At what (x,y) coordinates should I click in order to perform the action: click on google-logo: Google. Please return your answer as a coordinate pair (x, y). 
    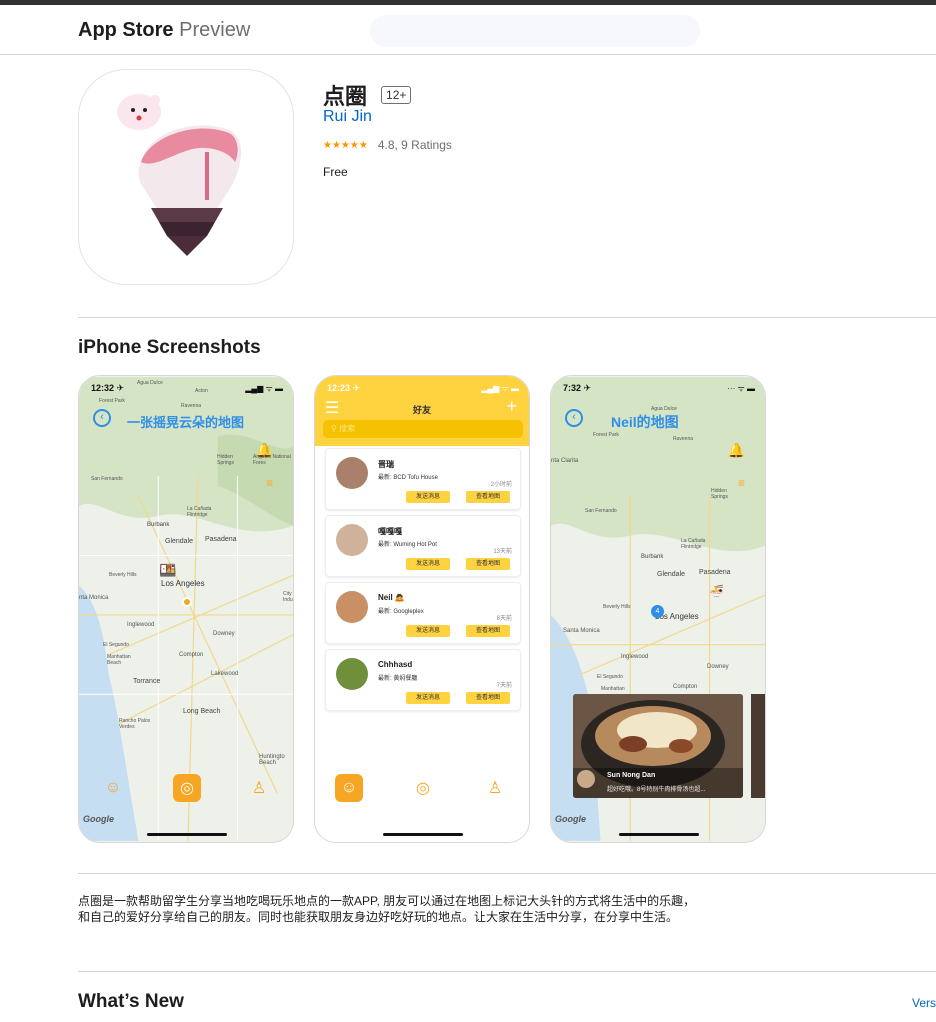
    Looking at the image, I should click on (570, 819).